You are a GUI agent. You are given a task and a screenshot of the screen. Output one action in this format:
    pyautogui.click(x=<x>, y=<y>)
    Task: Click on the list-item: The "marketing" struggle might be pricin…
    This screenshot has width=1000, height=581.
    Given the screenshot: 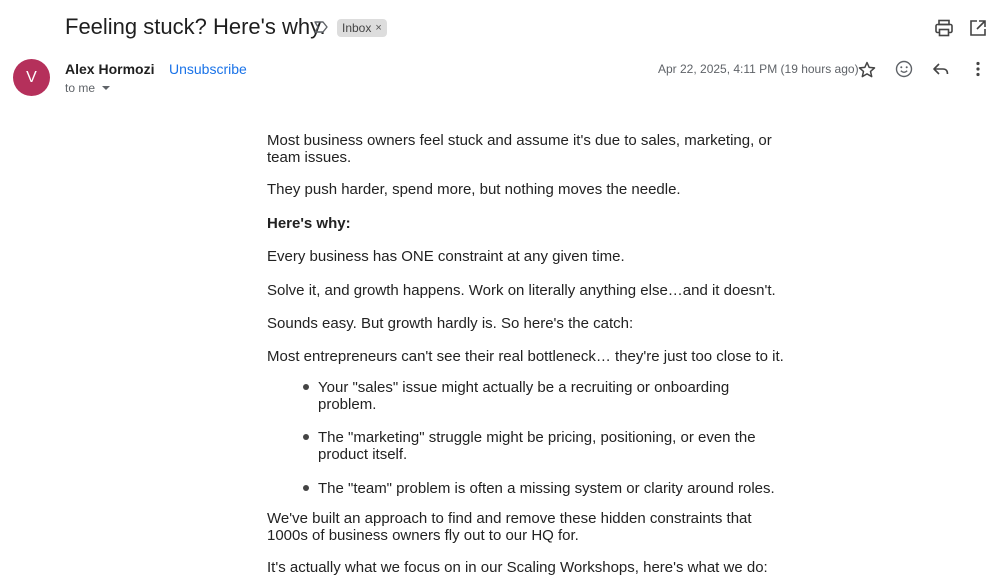 What is the action you would take?
    pyautogui.click(x=537, y=446)
    